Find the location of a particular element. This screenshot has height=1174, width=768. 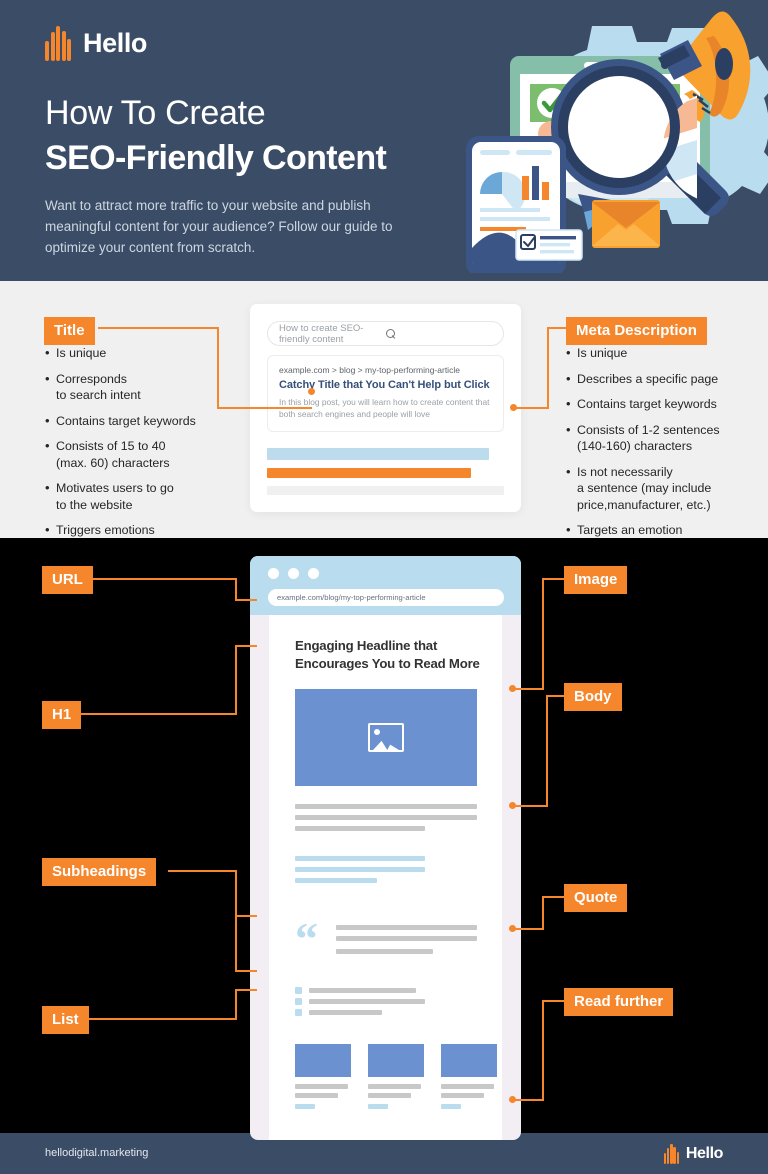

label-read-further: Read further is located at coordinates (619, 1002).